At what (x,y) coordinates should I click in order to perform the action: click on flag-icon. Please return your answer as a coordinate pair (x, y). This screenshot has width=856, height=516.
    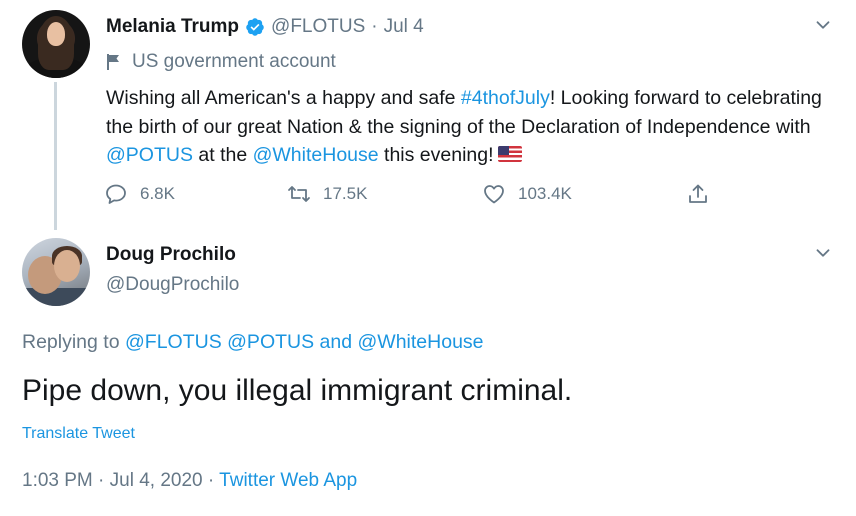
    Looking at the image, I should click on (113, 62).